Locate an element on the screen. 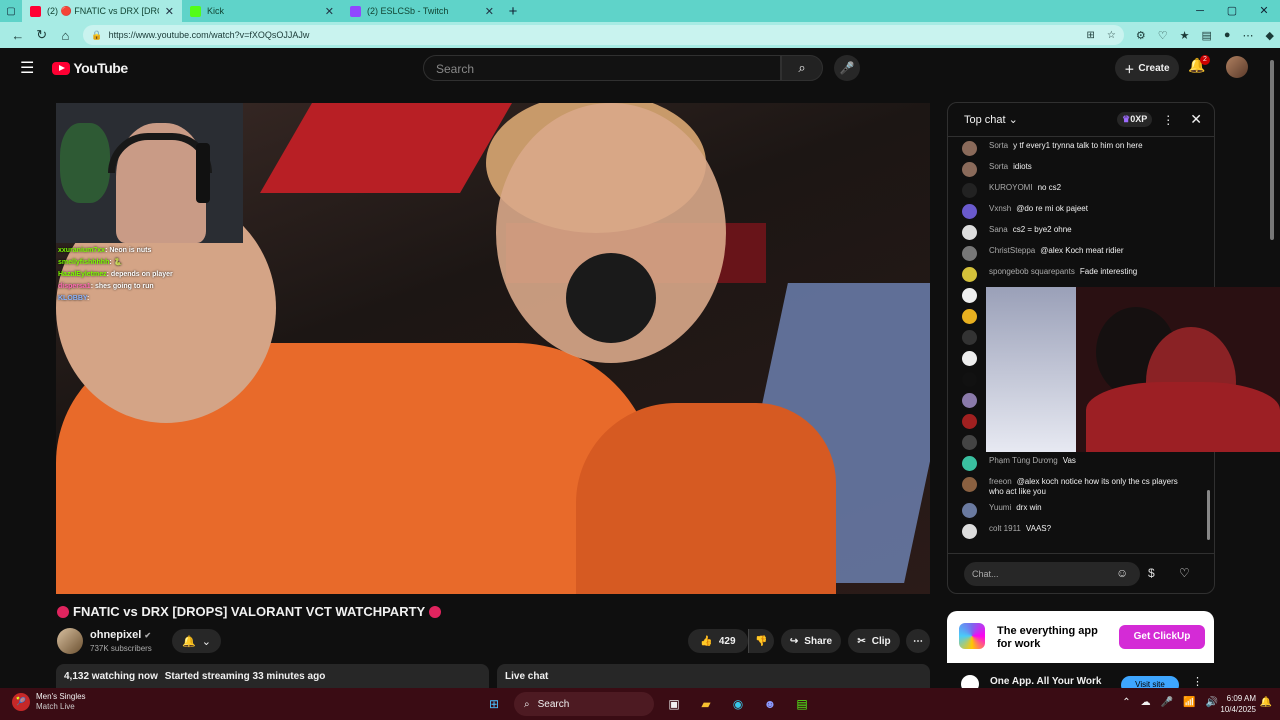 The width and height of the screenshot is (1280, 720). microphone-icon: 🎤 is located at coordinates (1167, 702).